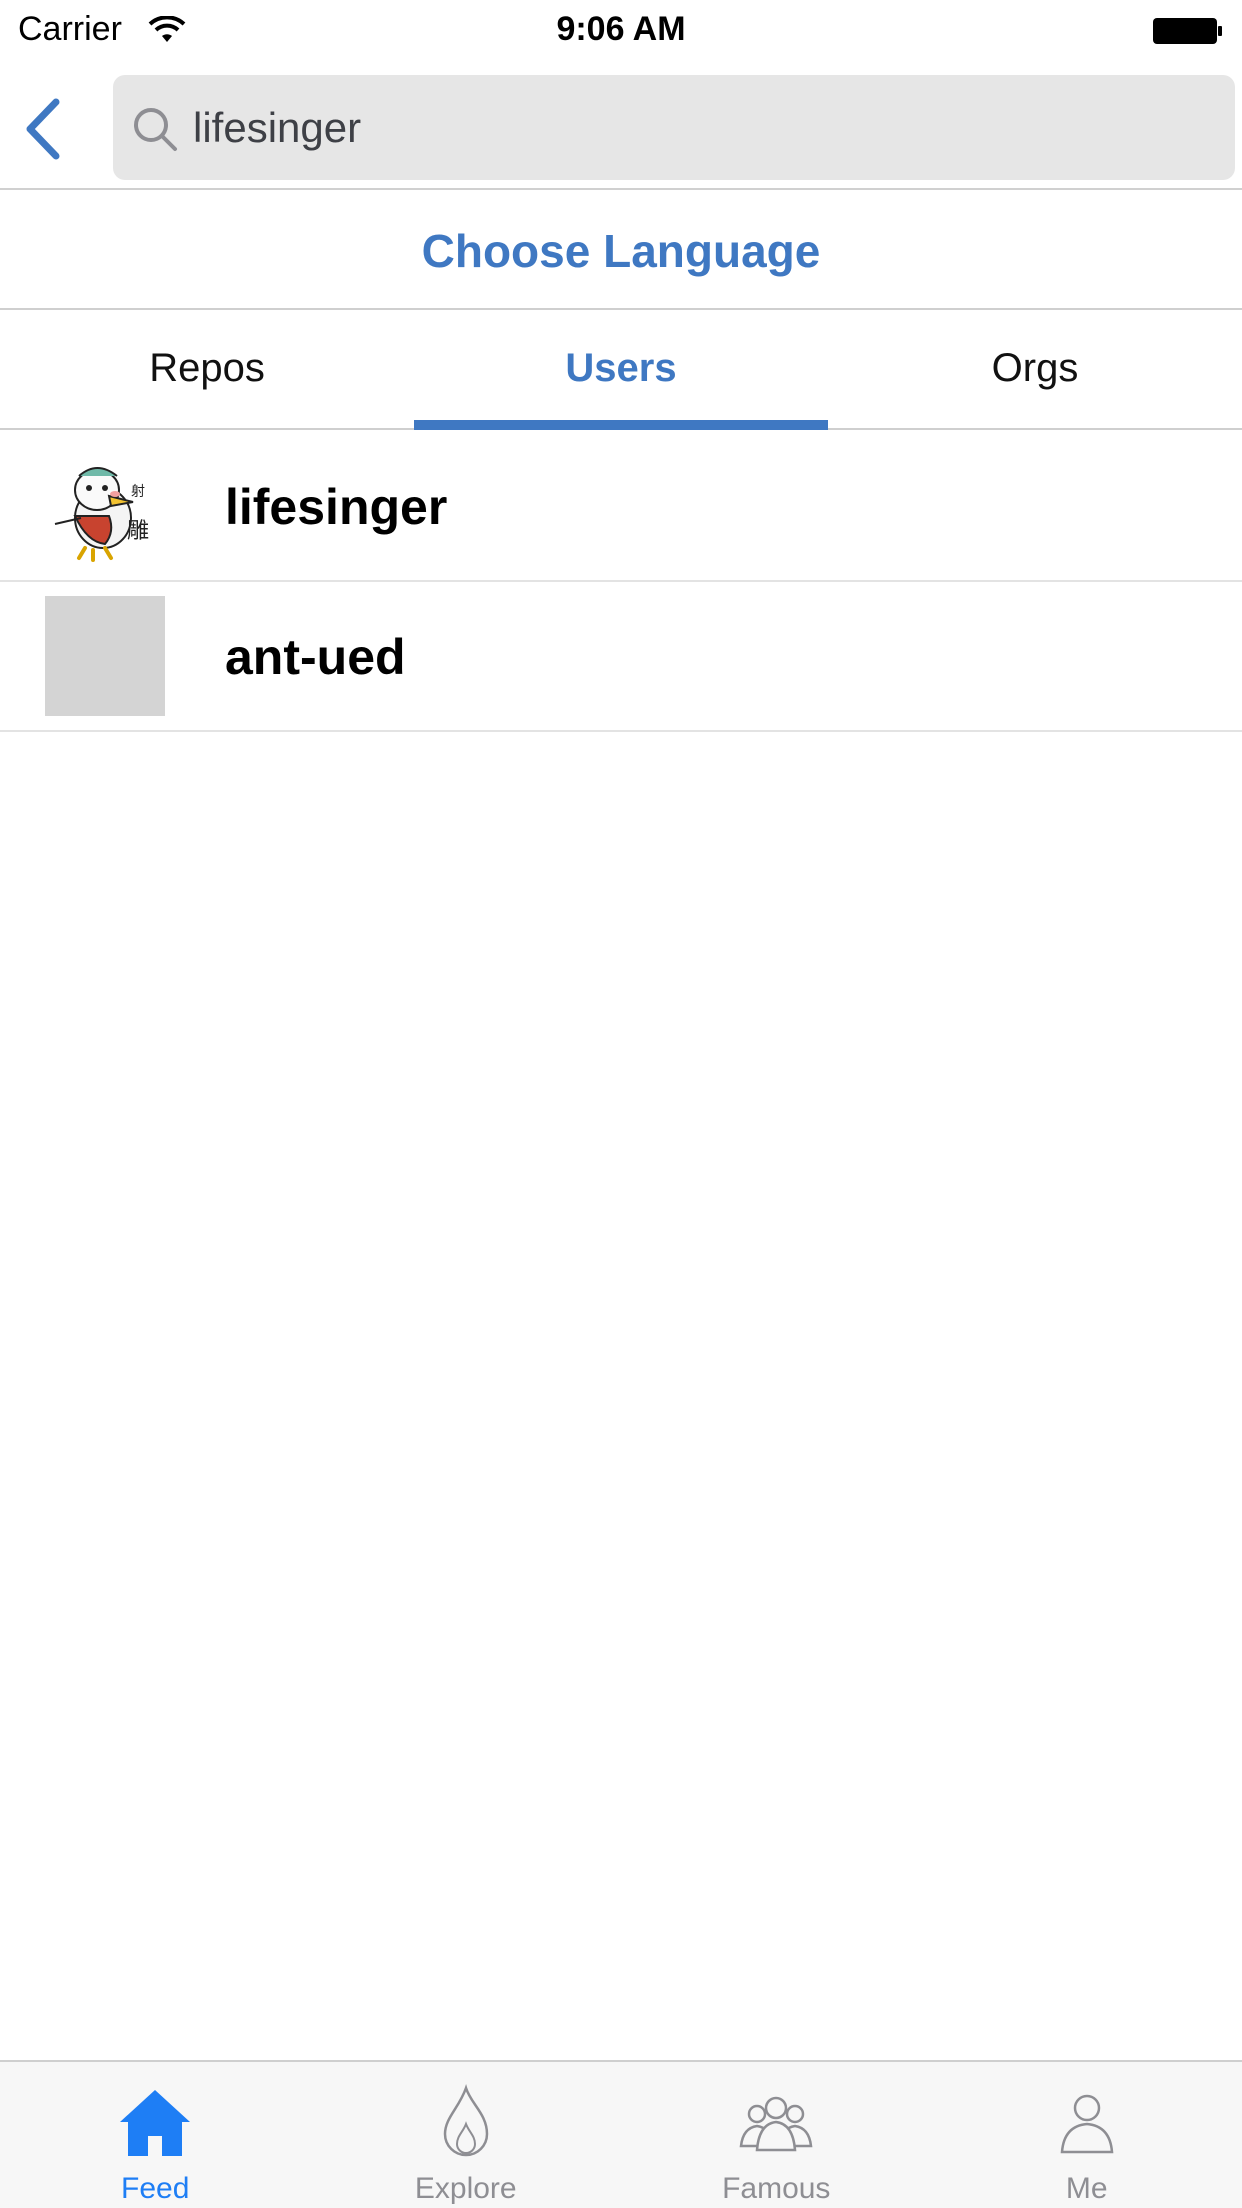 The height and width of the screenshot is (2208, 1242). What do you see at coordinates (155, 129) in the screenshot?
I see `search-icon` at bounding box center [155, 129].